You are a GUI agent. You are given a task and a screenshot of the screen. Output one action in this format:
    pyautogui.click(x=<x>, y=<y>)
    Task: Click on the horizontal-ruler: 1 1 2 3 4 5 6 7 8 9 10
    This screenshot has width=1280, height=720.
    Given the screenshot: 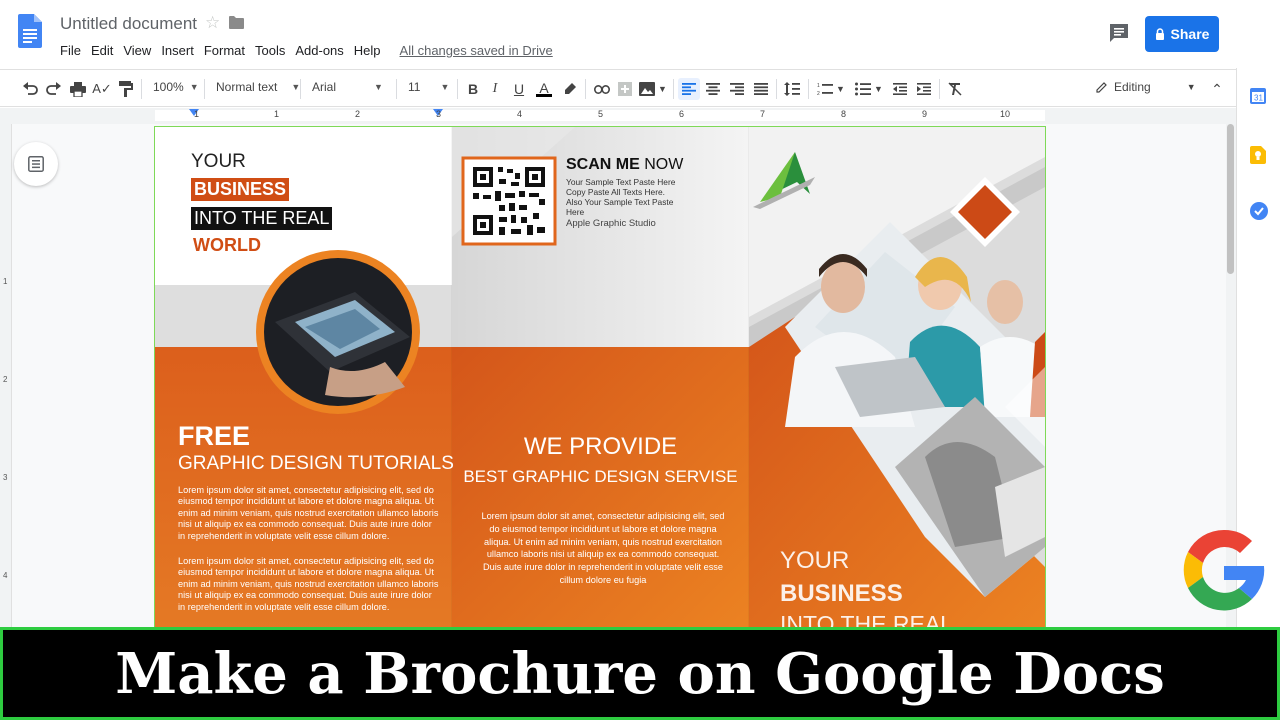 What is the action you would take?
    pyautogui.click(x=618, y=116)
    